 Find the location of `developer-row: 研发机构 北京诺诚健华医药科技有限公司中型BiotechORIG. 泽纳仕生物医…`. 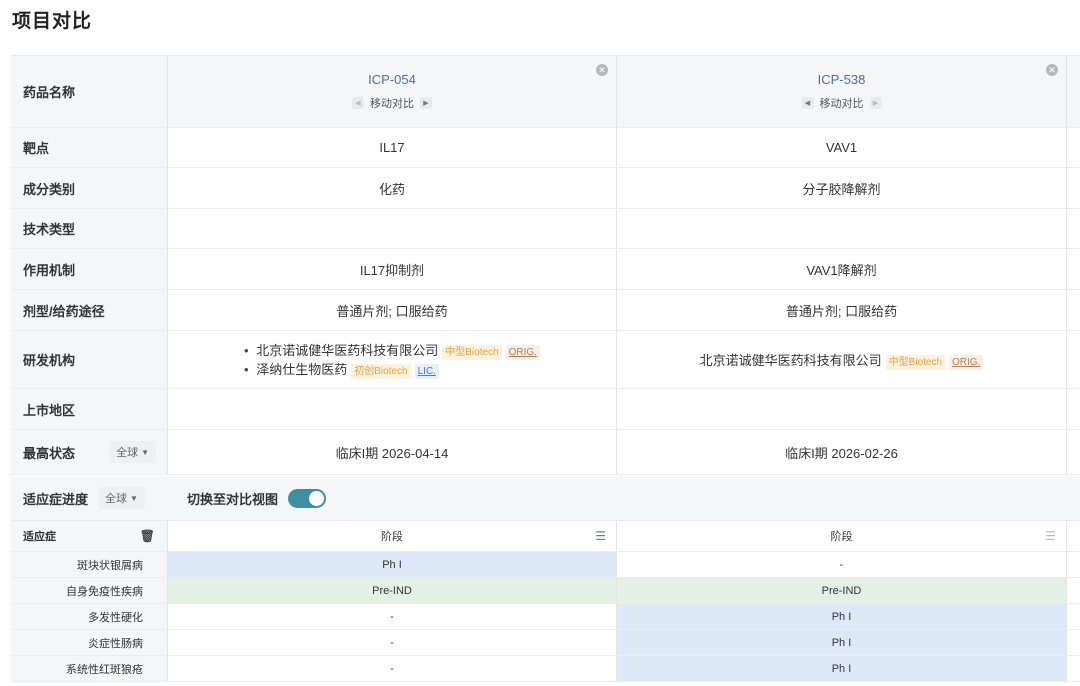

developer-row: 研发机构 北京诺诚健华医药科技有限公司中型BiotechORIG. 泽纳仕生物医… is located at coordinates (545, 360).